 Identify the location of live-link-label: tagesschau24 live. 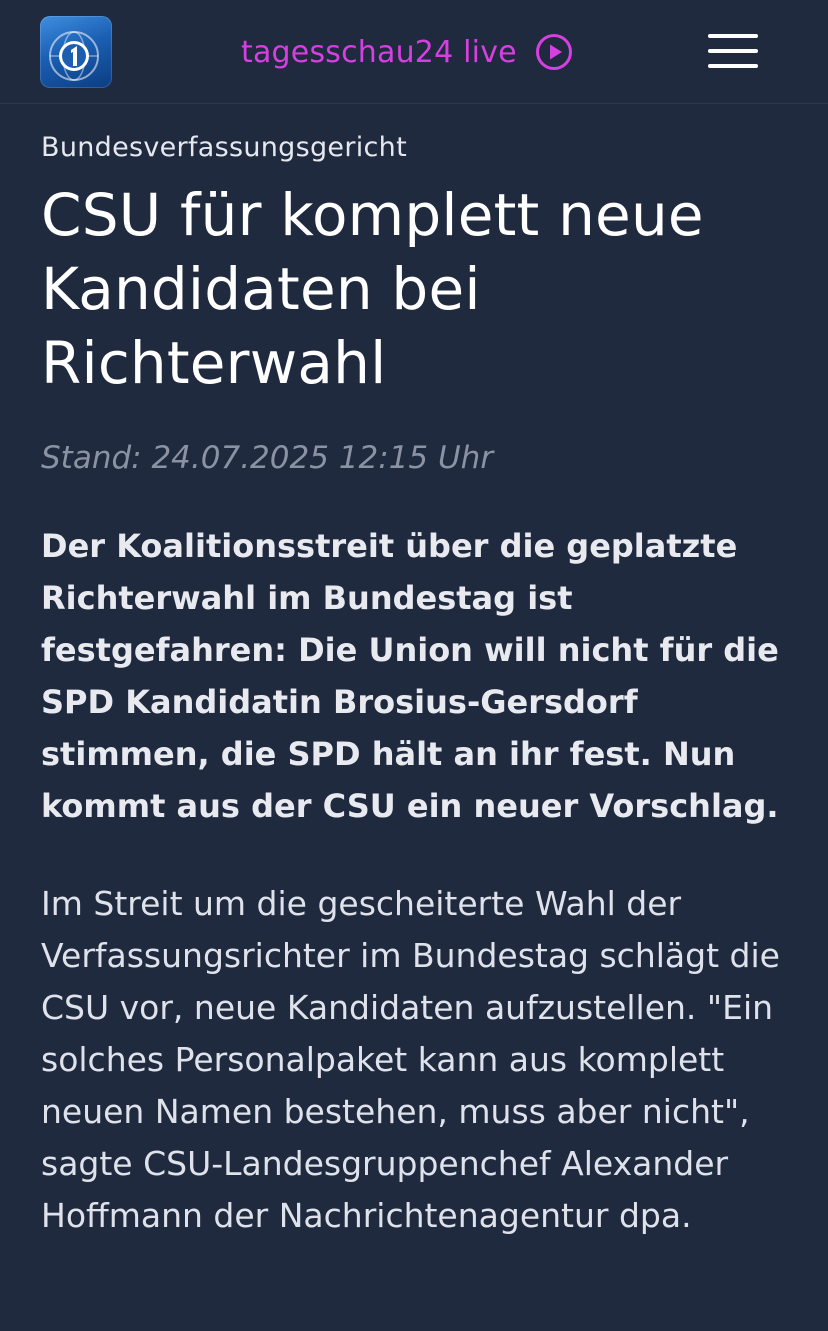
(379, 52).